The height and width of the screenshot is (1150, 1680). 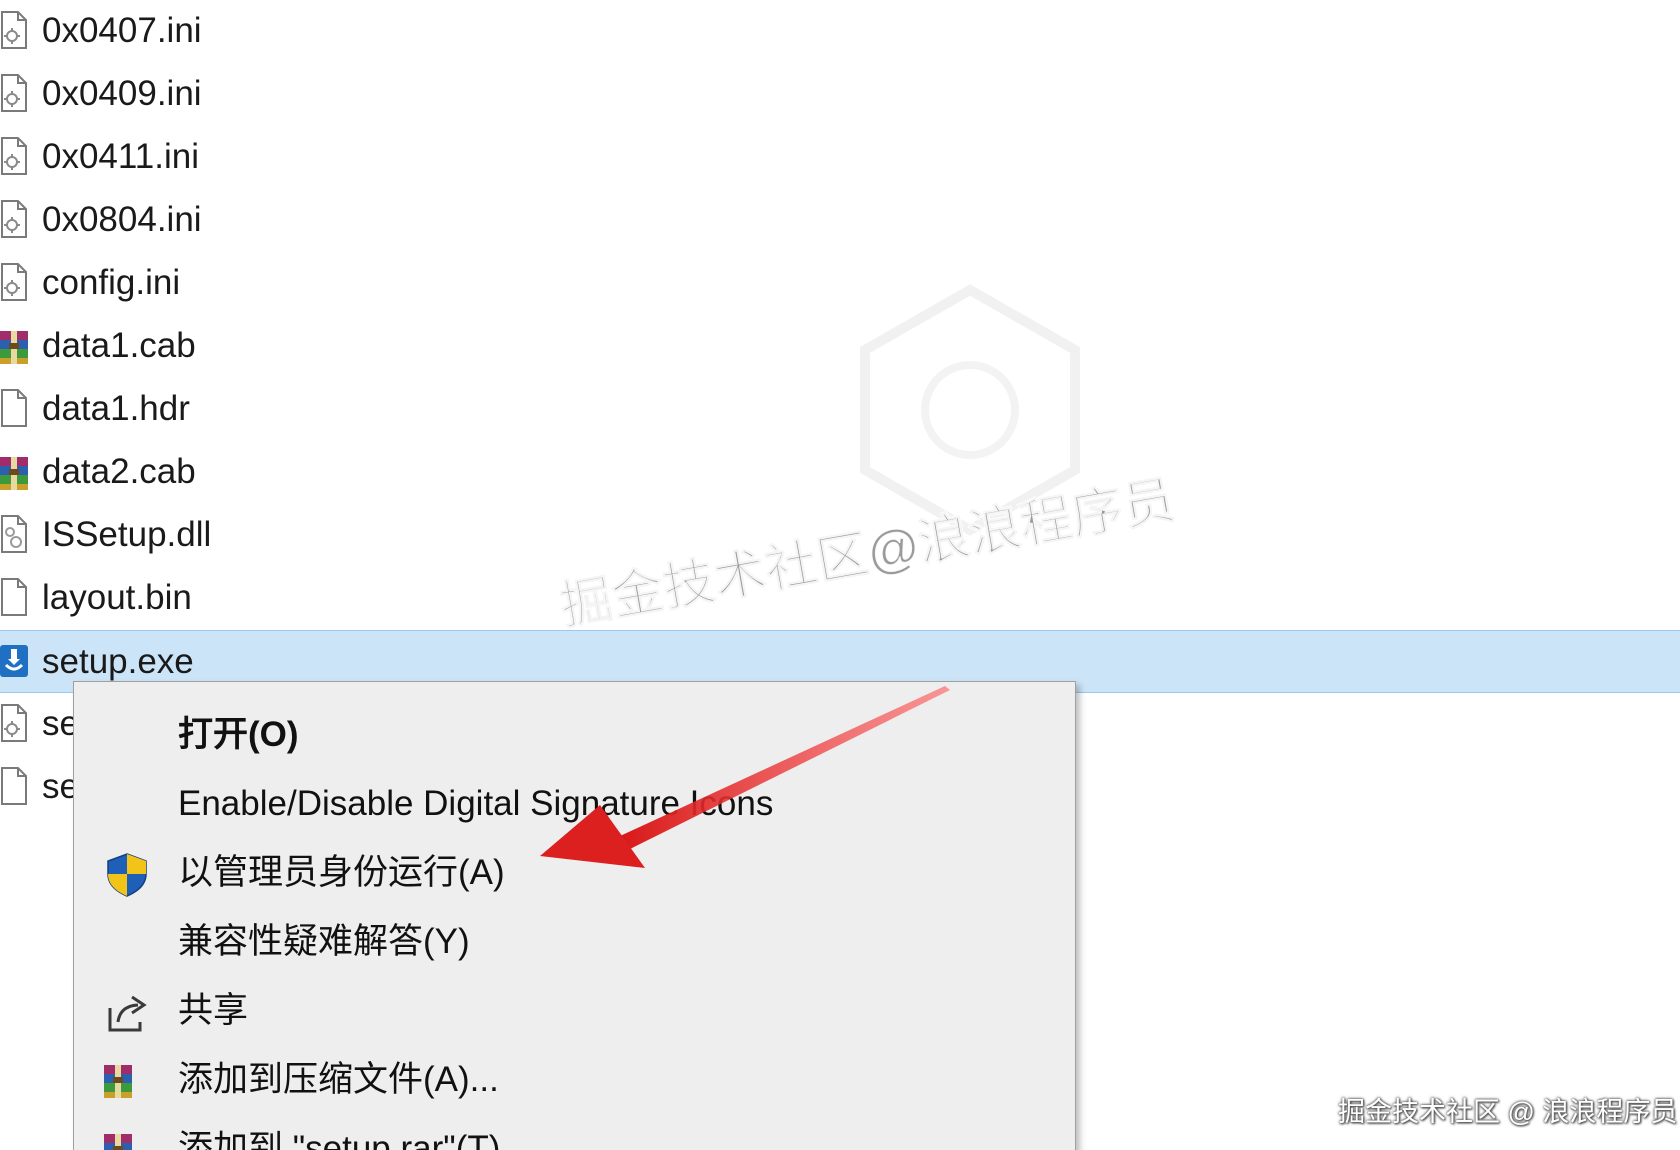 I want to click on menu-item-share: 共享, so click(x=574, y=1012).